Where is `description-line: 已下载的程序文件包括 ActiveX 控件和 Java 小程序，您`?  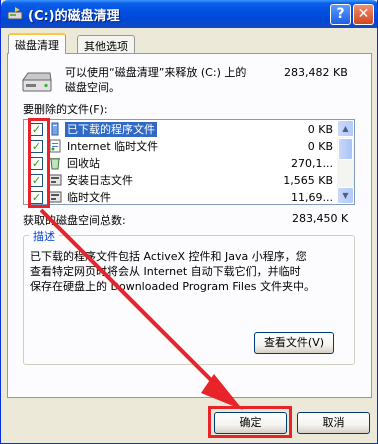 description-line: 已下载的程序文件包括 ActiveX 控件和 Java 小程序，您 is located at coordinates (168, 256).